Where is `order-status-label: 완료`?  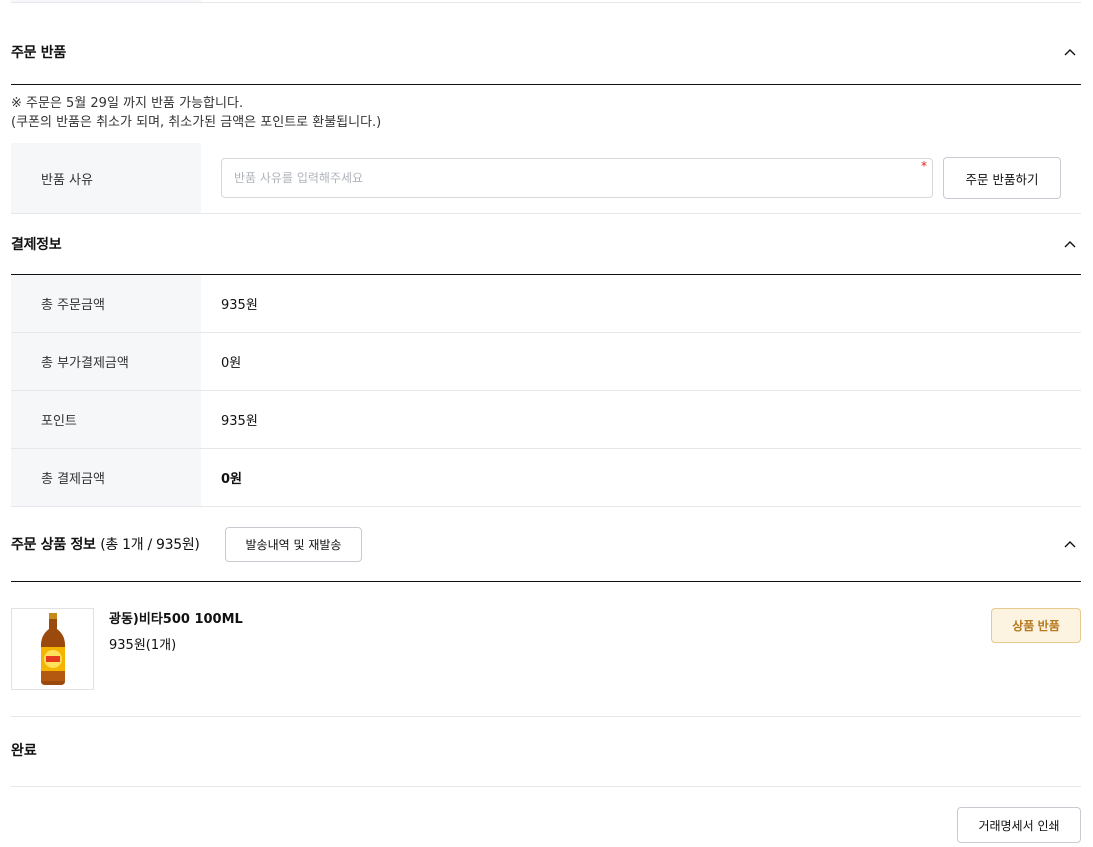 order-status-label: 완료 is located at coordinates (24, 751).